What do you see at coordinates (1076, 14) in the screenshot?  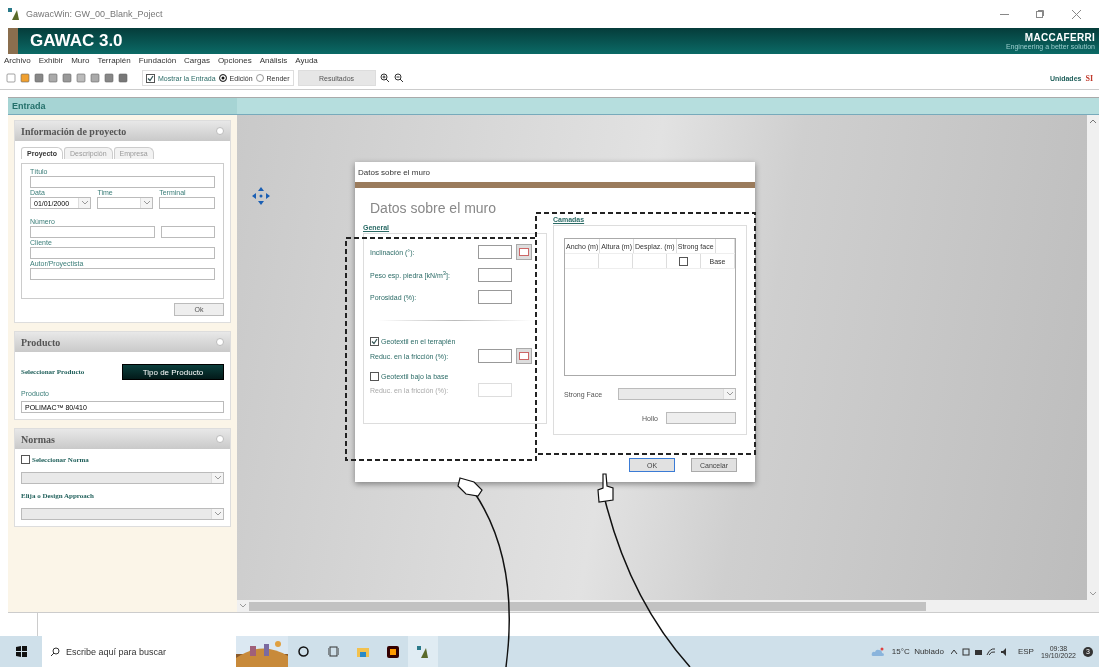 I see `close-icon` at bounding box center [1076, 14].